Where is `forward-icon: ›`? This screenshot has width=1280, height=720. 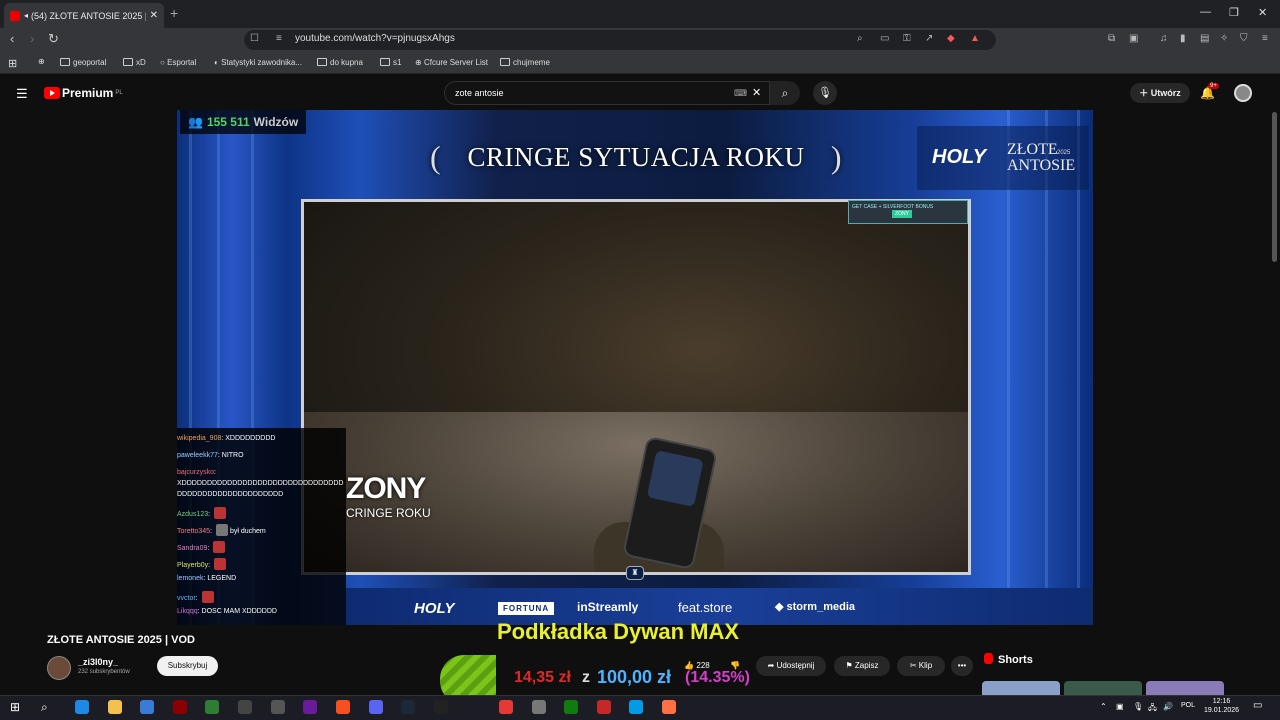 forward-icon: › is located at coordinates (32, 38).